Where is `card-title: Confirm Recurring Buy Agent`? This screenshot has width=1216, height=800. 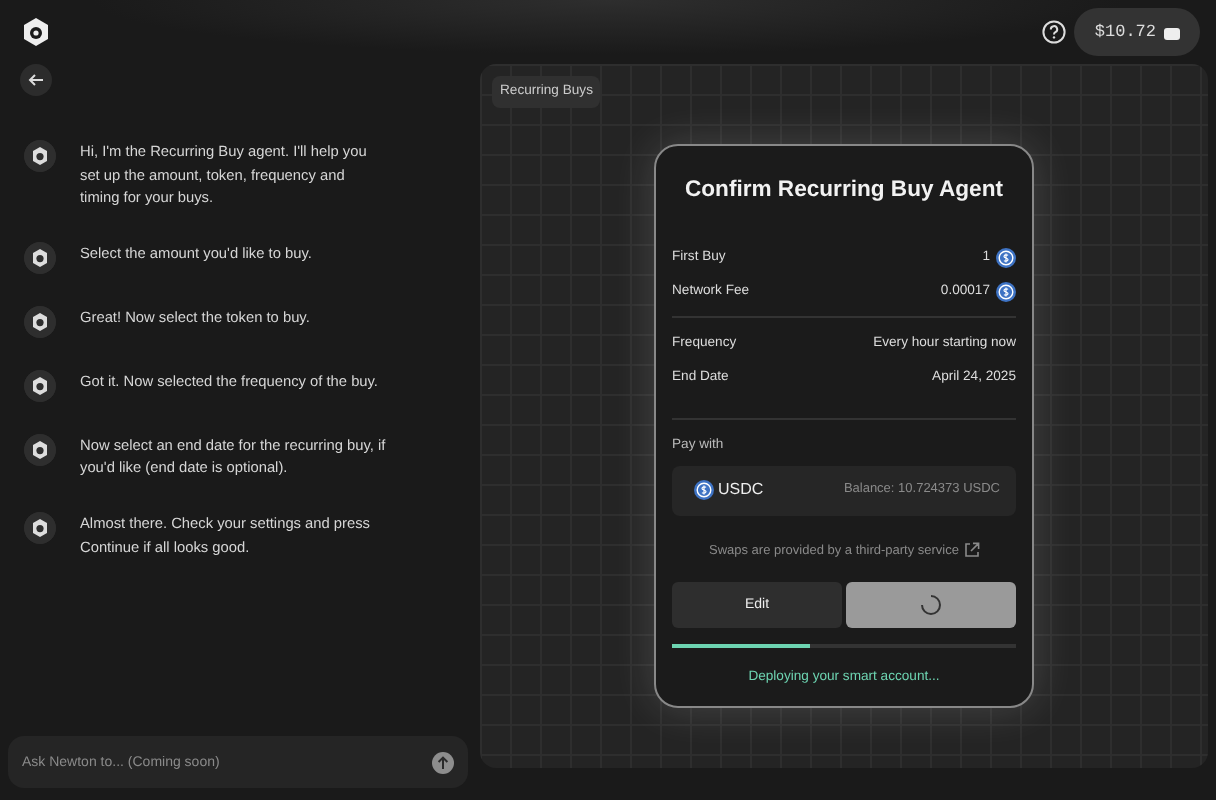
card-title: Confirm Recurring Buy Agent is located at coordinates (843, 191).